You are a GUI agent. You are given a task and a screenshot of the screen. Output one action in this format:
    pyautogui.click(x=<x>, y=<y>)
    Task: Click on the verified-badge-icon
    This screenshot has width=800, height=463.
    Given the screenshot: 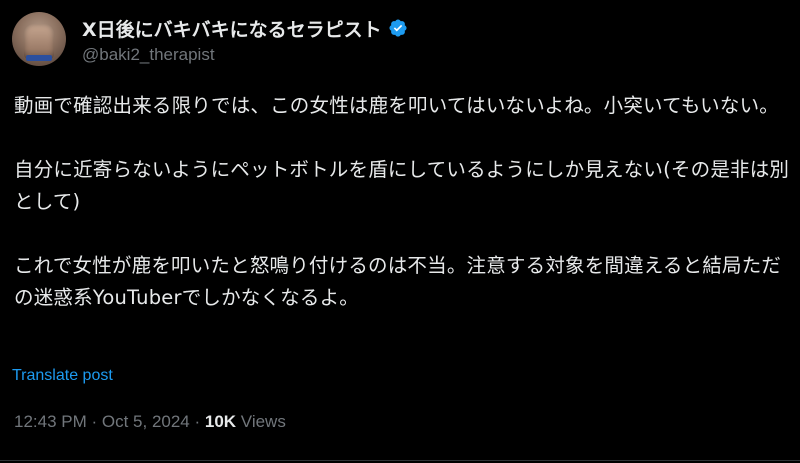 What is the action you would take?
    pyautogui.click(x=398, y=28)
    